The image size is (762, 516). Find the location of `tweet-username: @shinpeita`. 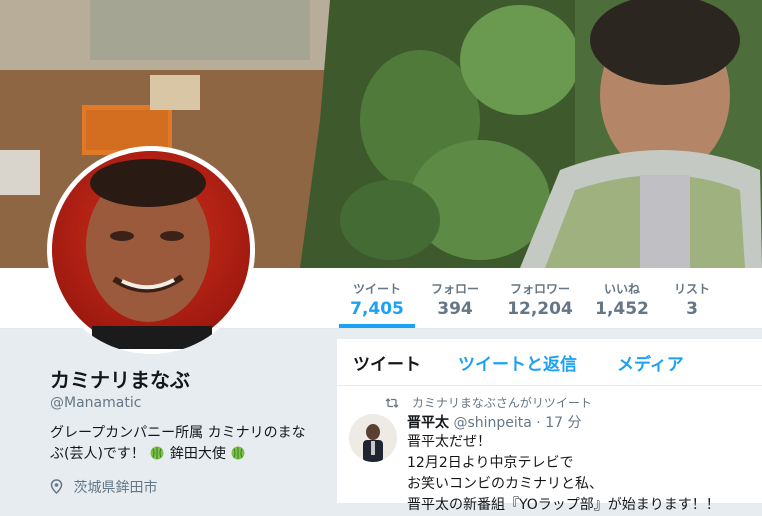

tweet-username: @shinpeita is located at coordinates (492, 423).